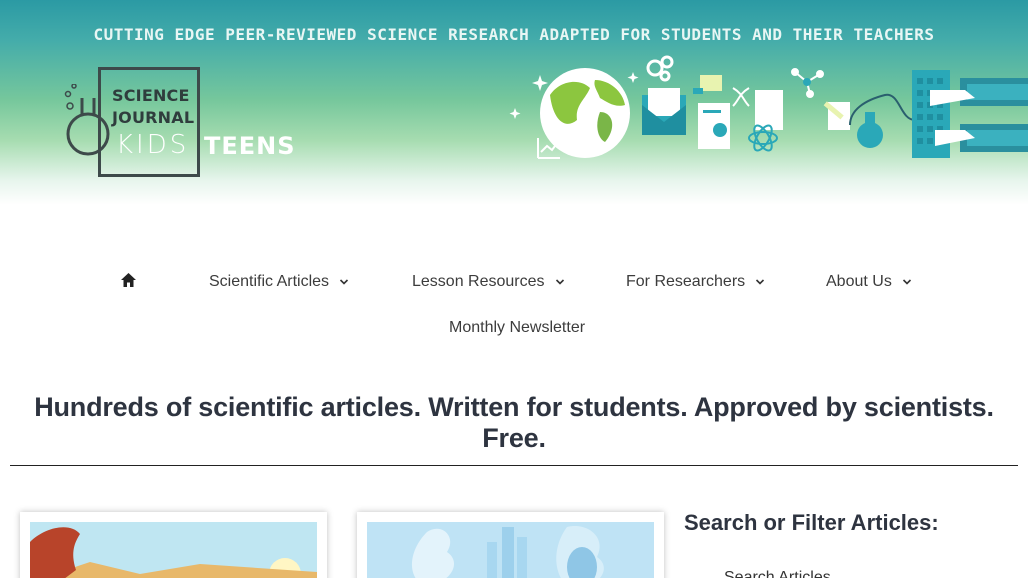  What do you see at coordinates (741, 97) in the screenshot?
I see `dna-icon` at bounding box center [741, 97].